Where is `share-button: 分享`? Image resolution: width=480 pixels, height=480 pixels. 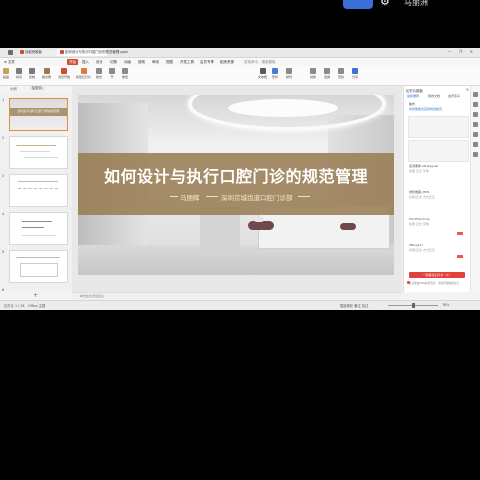
share-button: 分享 is located at coordinates (355, 73).